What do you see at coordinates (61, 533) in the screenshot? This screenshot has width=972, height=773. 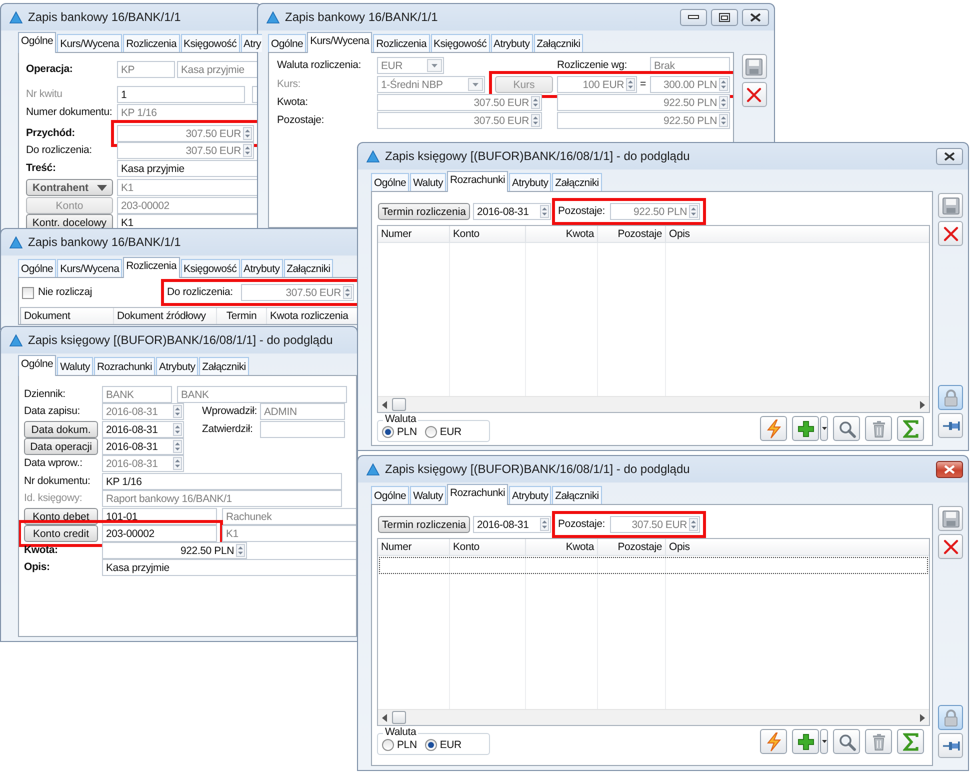 I see `form-button: Konto credit` at bounding box center [61, 533].